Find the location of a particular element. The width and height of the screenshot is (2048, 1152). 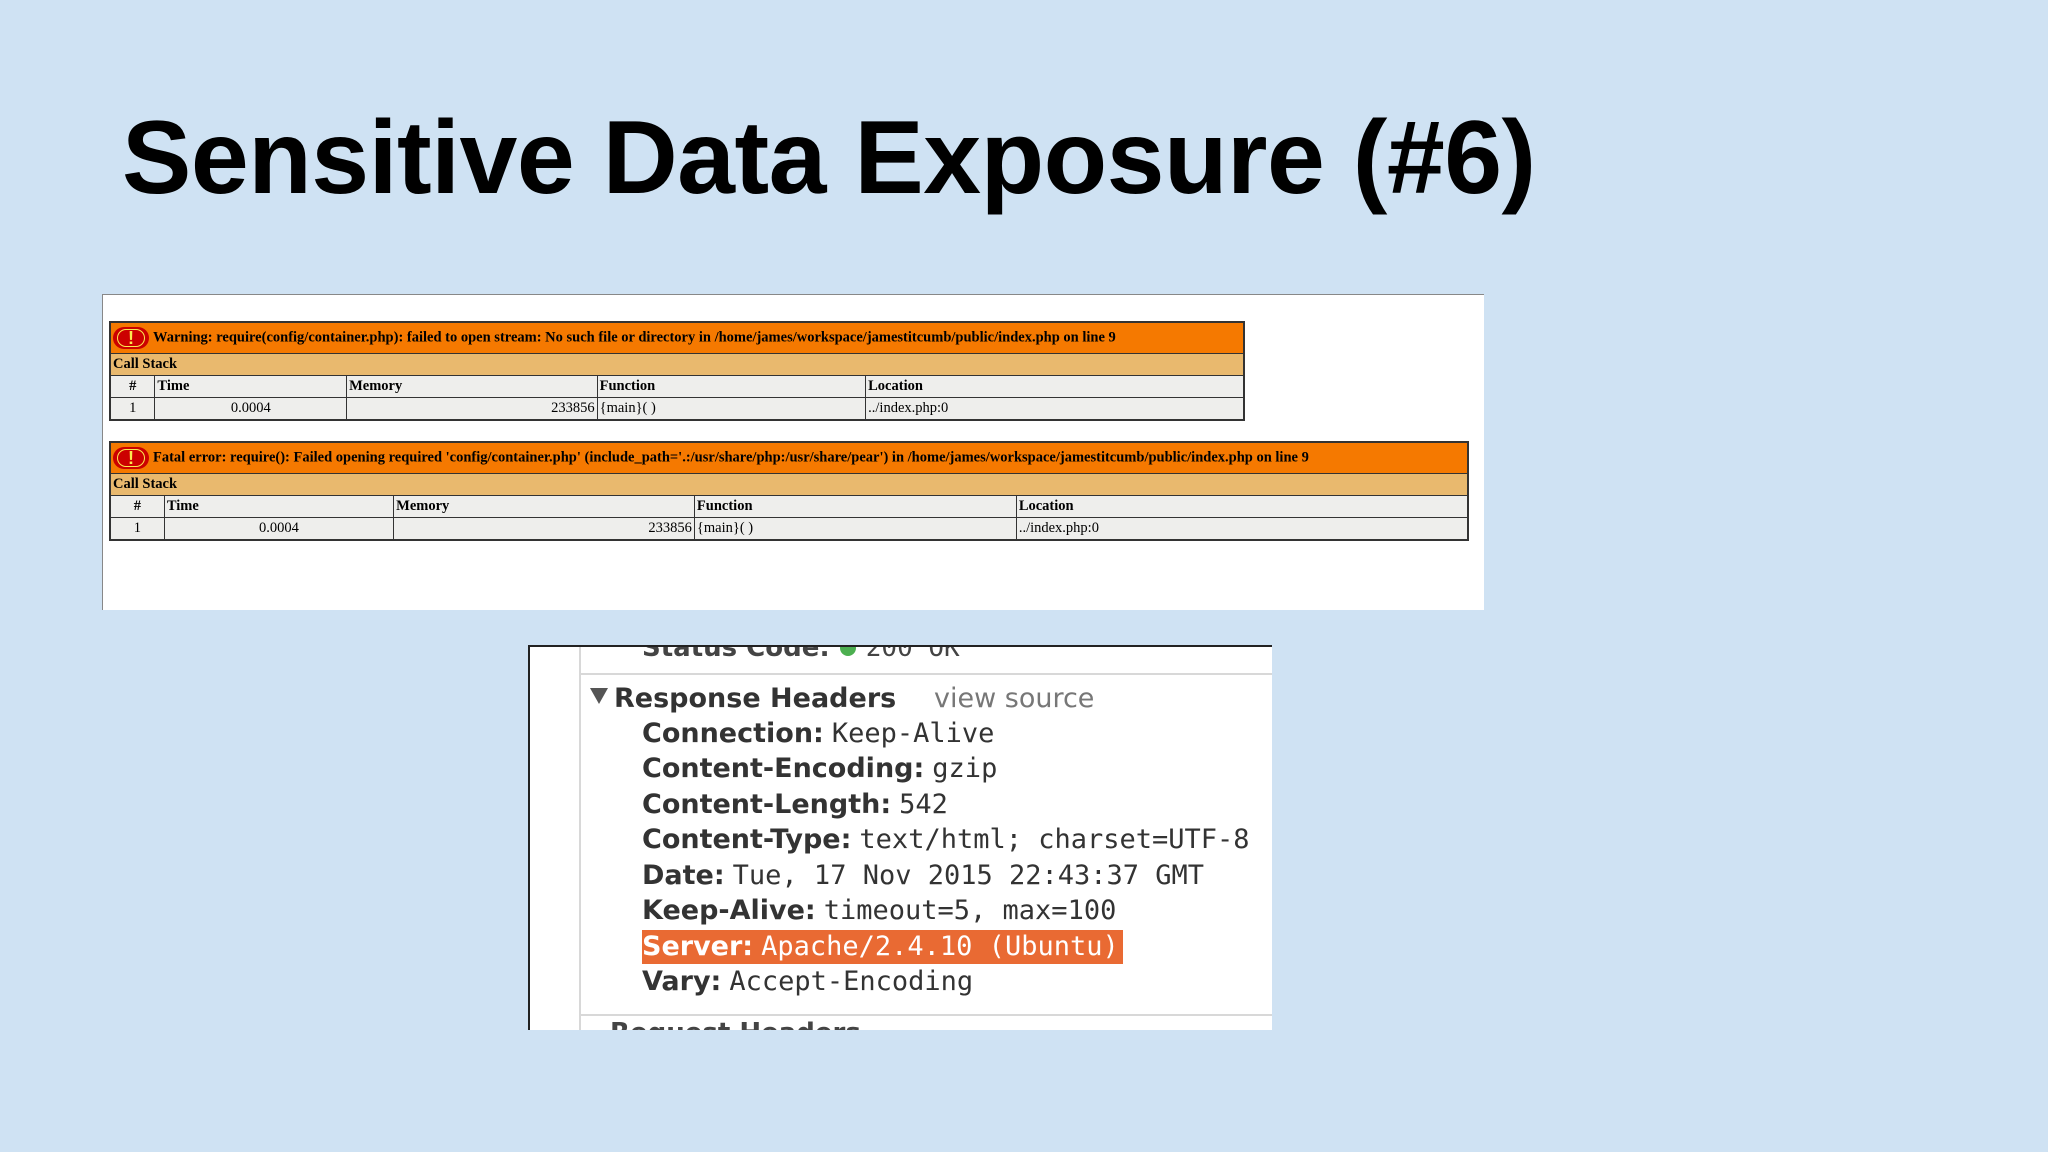

request-headers-cut: Request Headers is located at coordinates (735, 1024).